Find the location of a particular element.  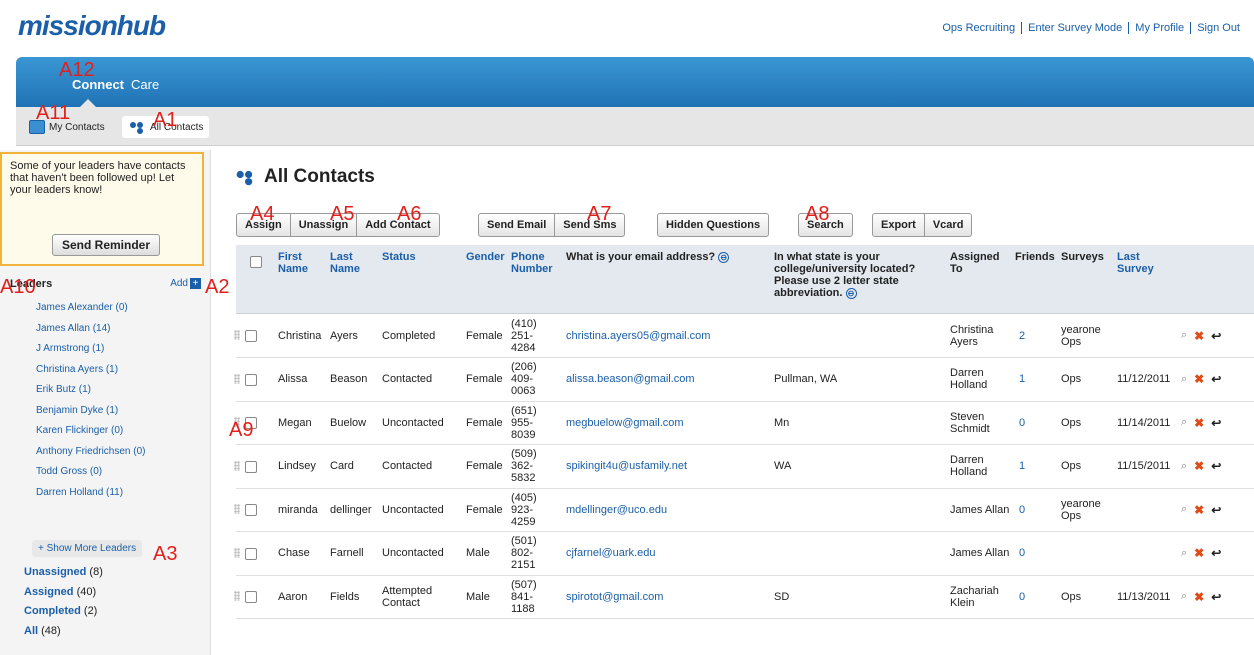

select-all-checkbox is located at coordinates (256, 262).